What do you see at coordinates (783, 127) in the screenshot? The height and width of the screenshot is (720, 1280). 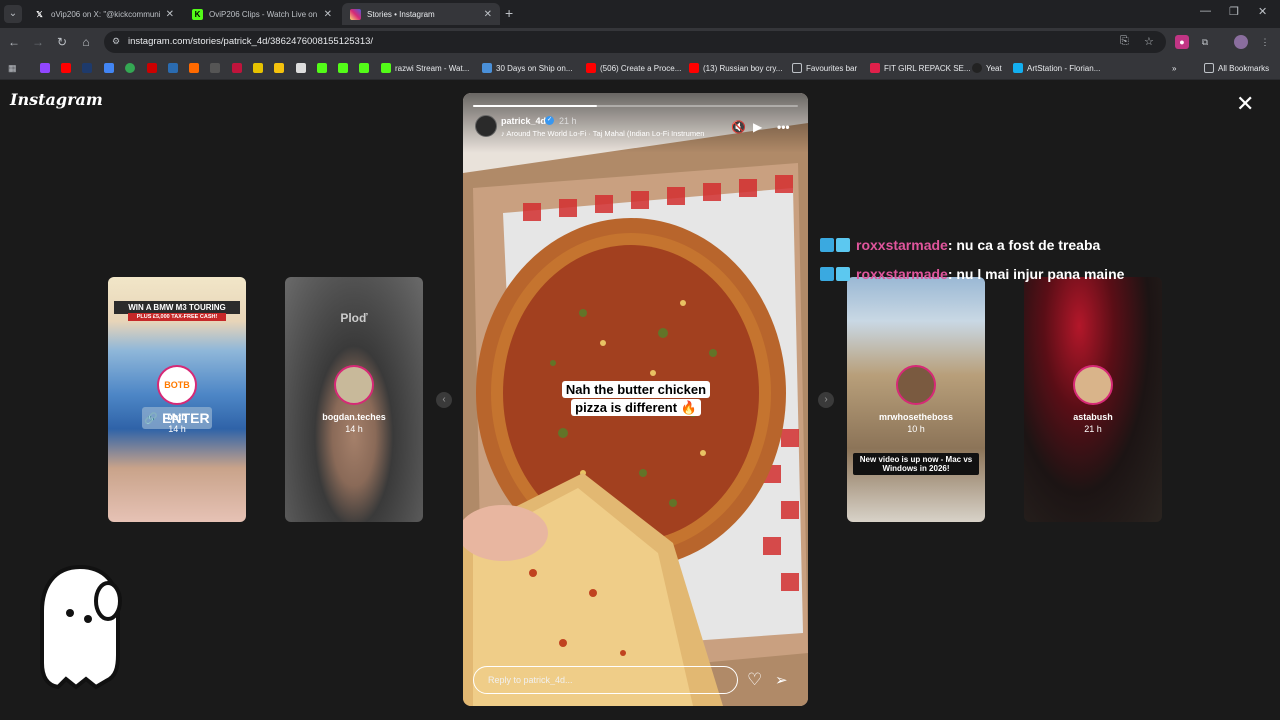 I see `more-options-icon: •••` at bounding box center [783, 127].